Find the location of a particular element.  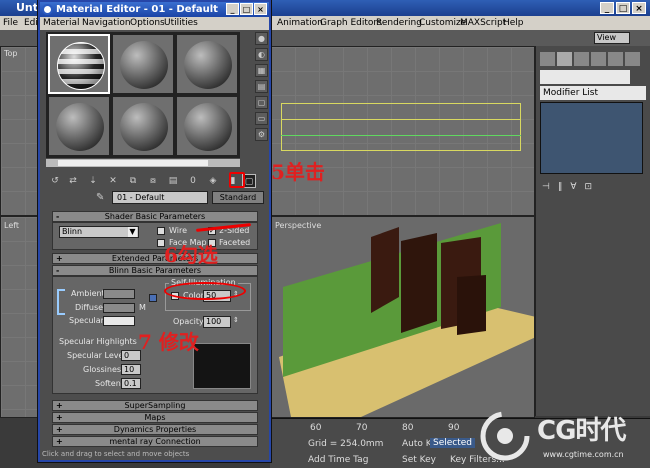

material-name-row: ✎ 01 - Default Standard is located at coordinates (157, 198).